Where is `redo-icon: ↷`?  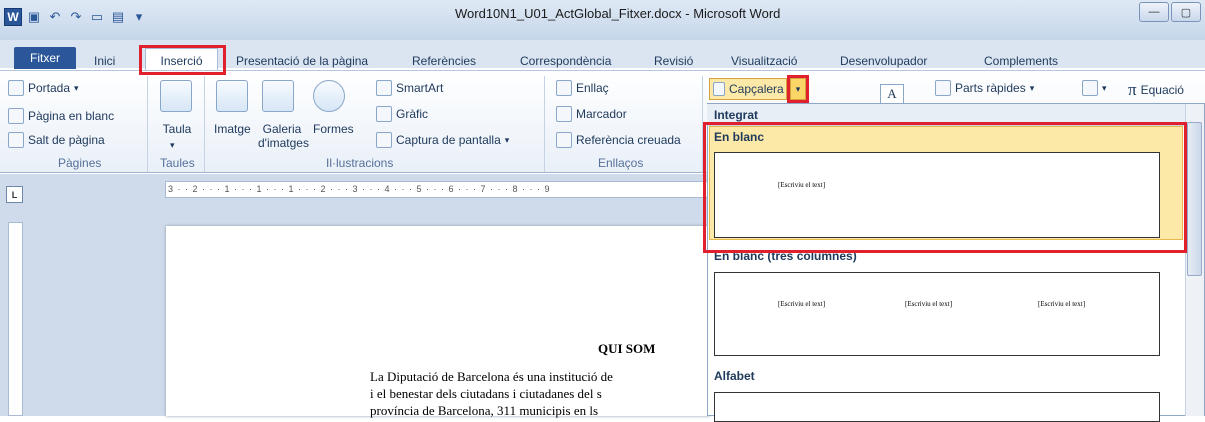
redo-icon: ↷ is located at coordinates (76, 17).